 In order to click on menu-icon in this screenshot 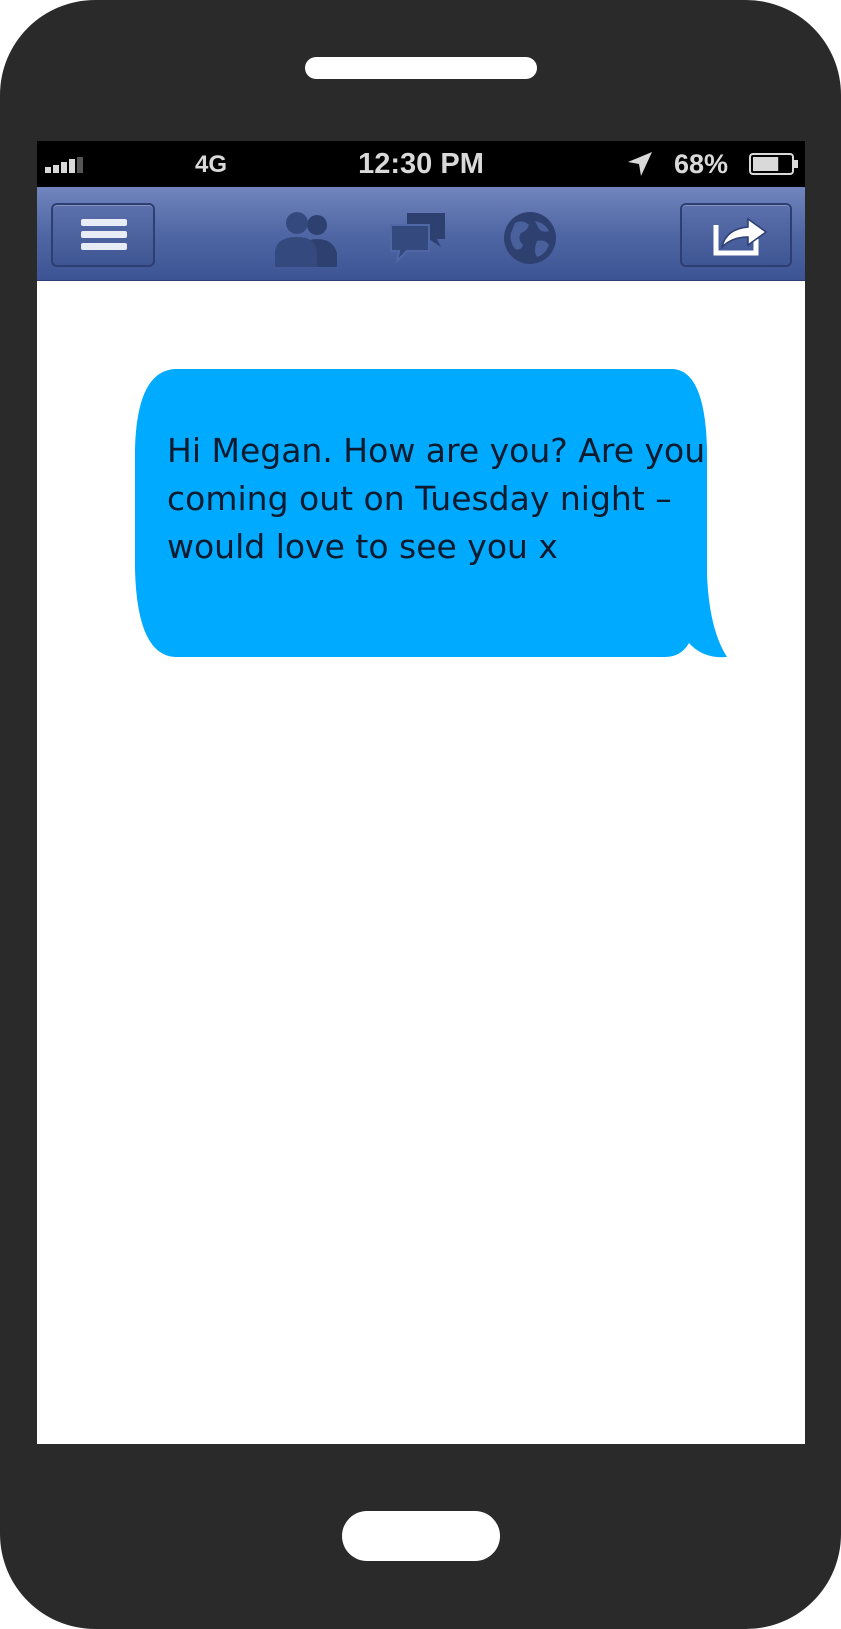, I will do `click(104, 234)`.